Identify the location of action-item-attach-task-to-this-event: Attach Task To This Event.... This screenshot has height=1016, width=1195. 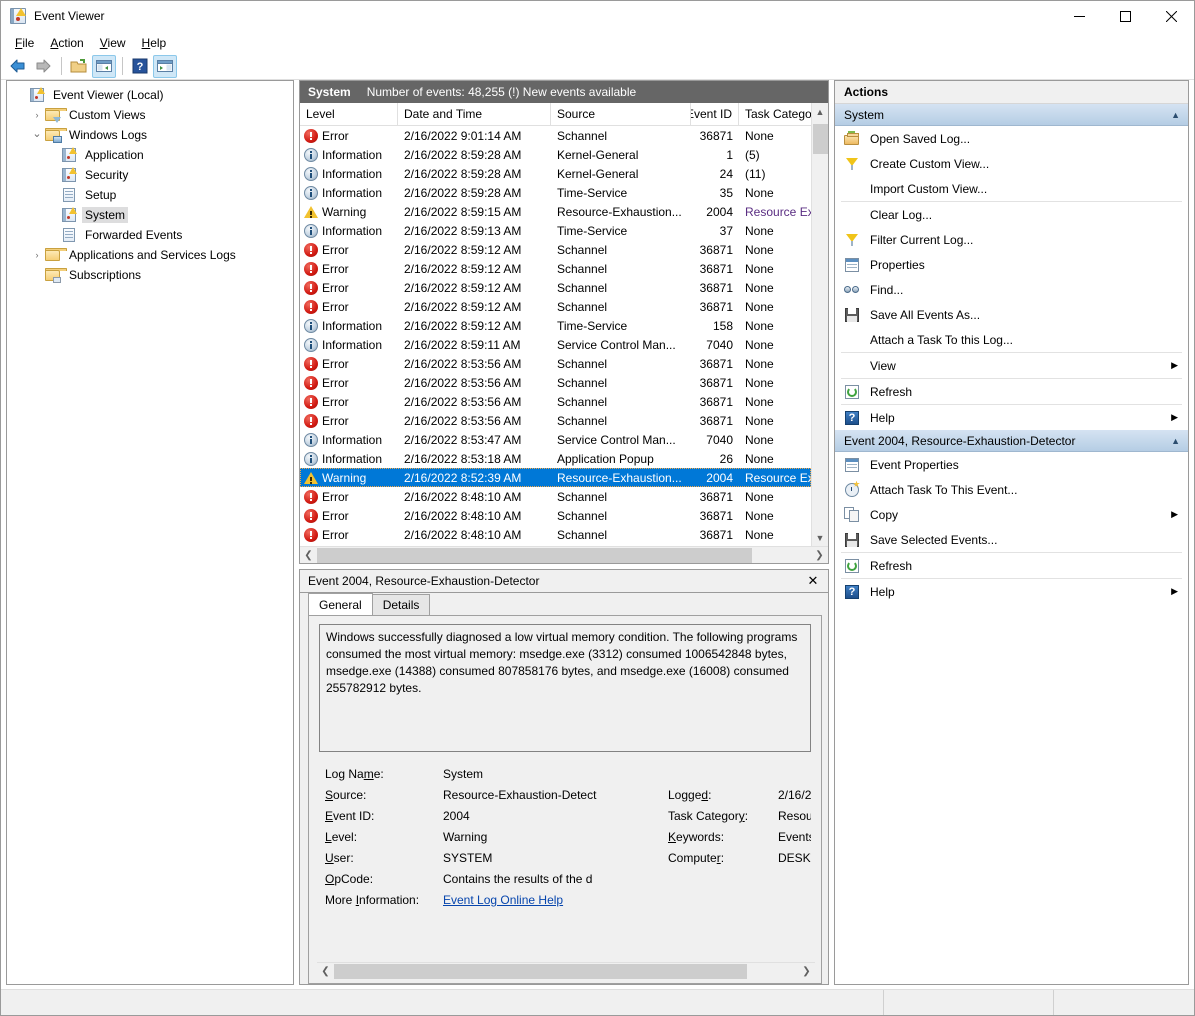
(1011, 489).